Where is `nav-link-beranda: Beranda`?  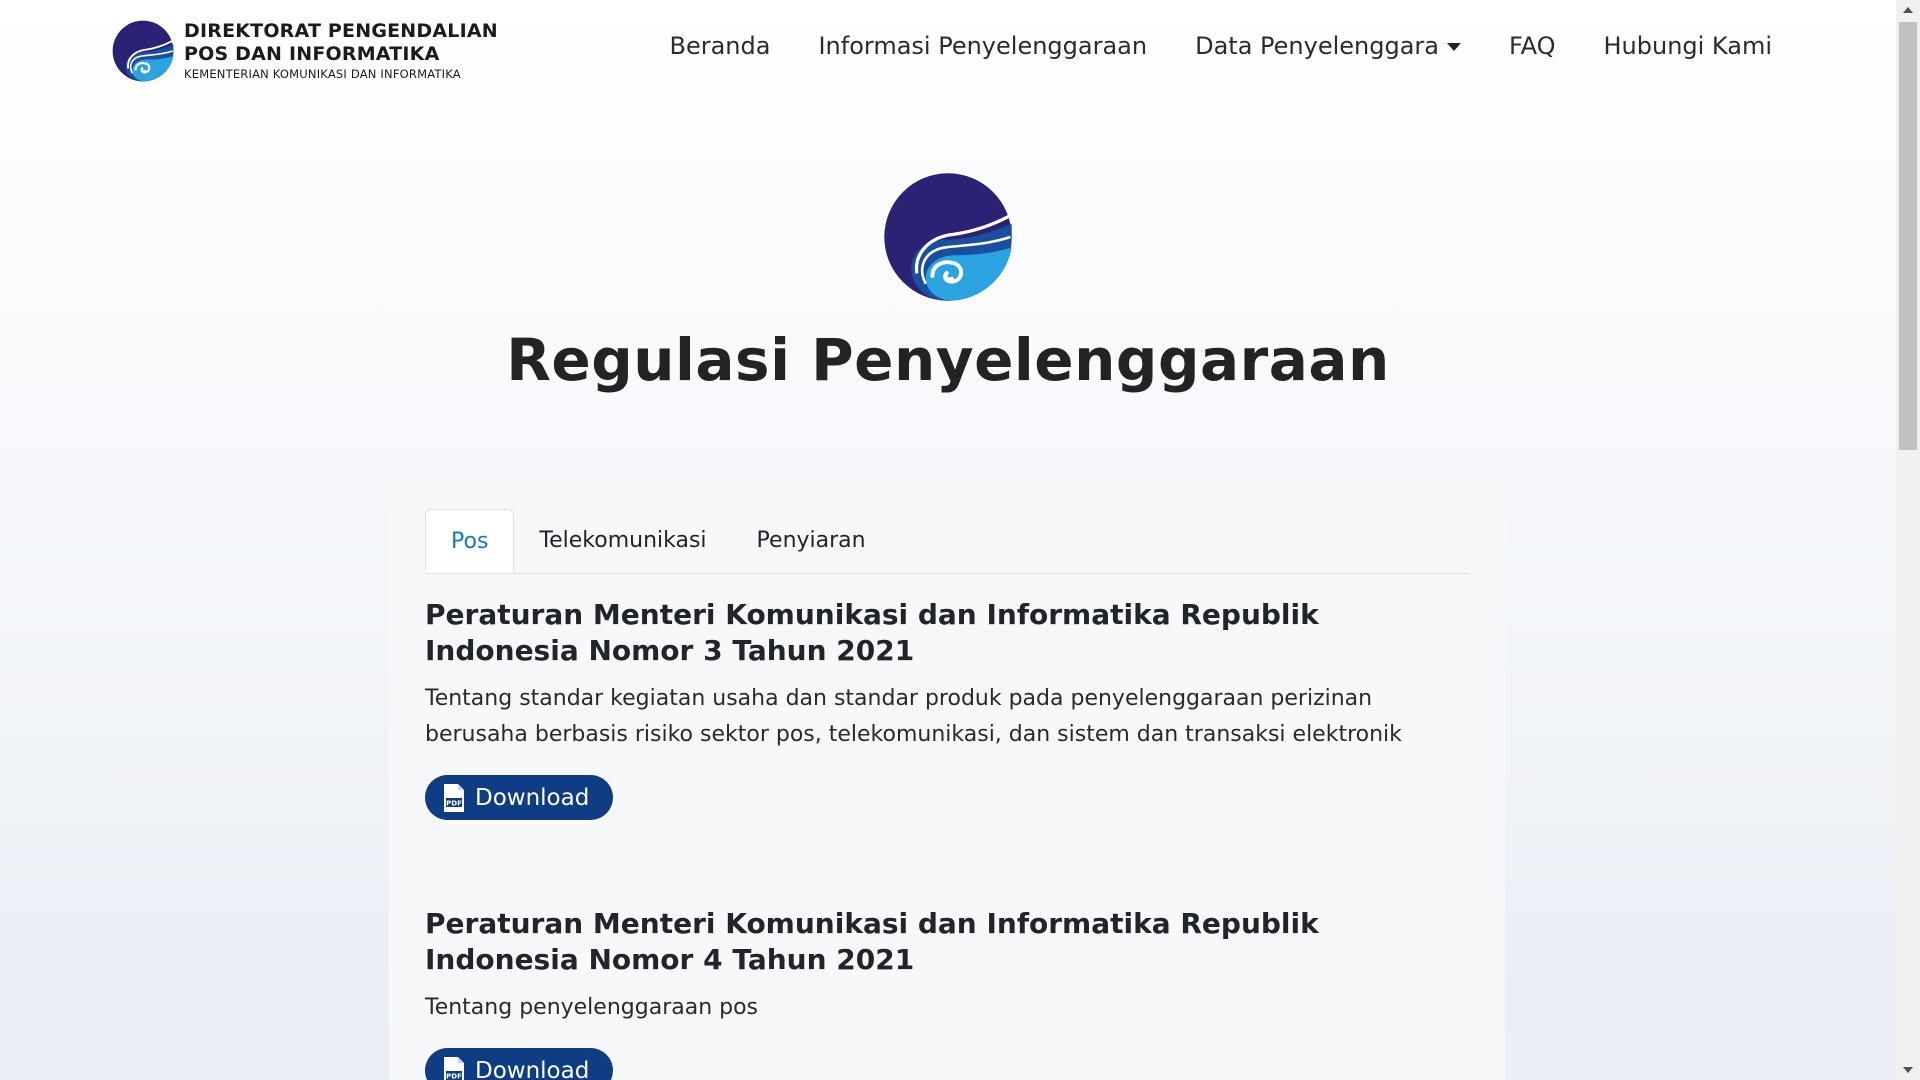 nav-link-beranda: Beranda is located at coordinates (719, 46).